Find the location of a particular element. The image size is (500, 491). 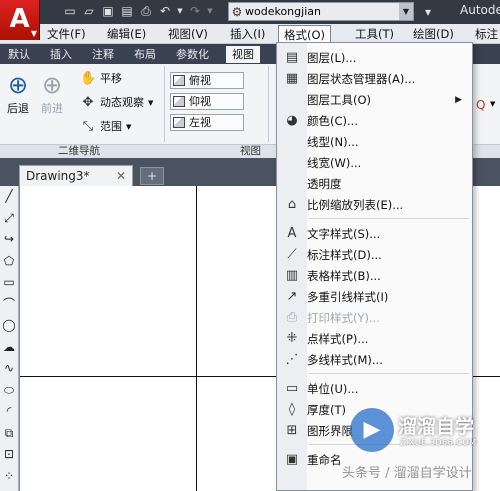

table-style-icon: ▥ is located at coordinates (292, 275).